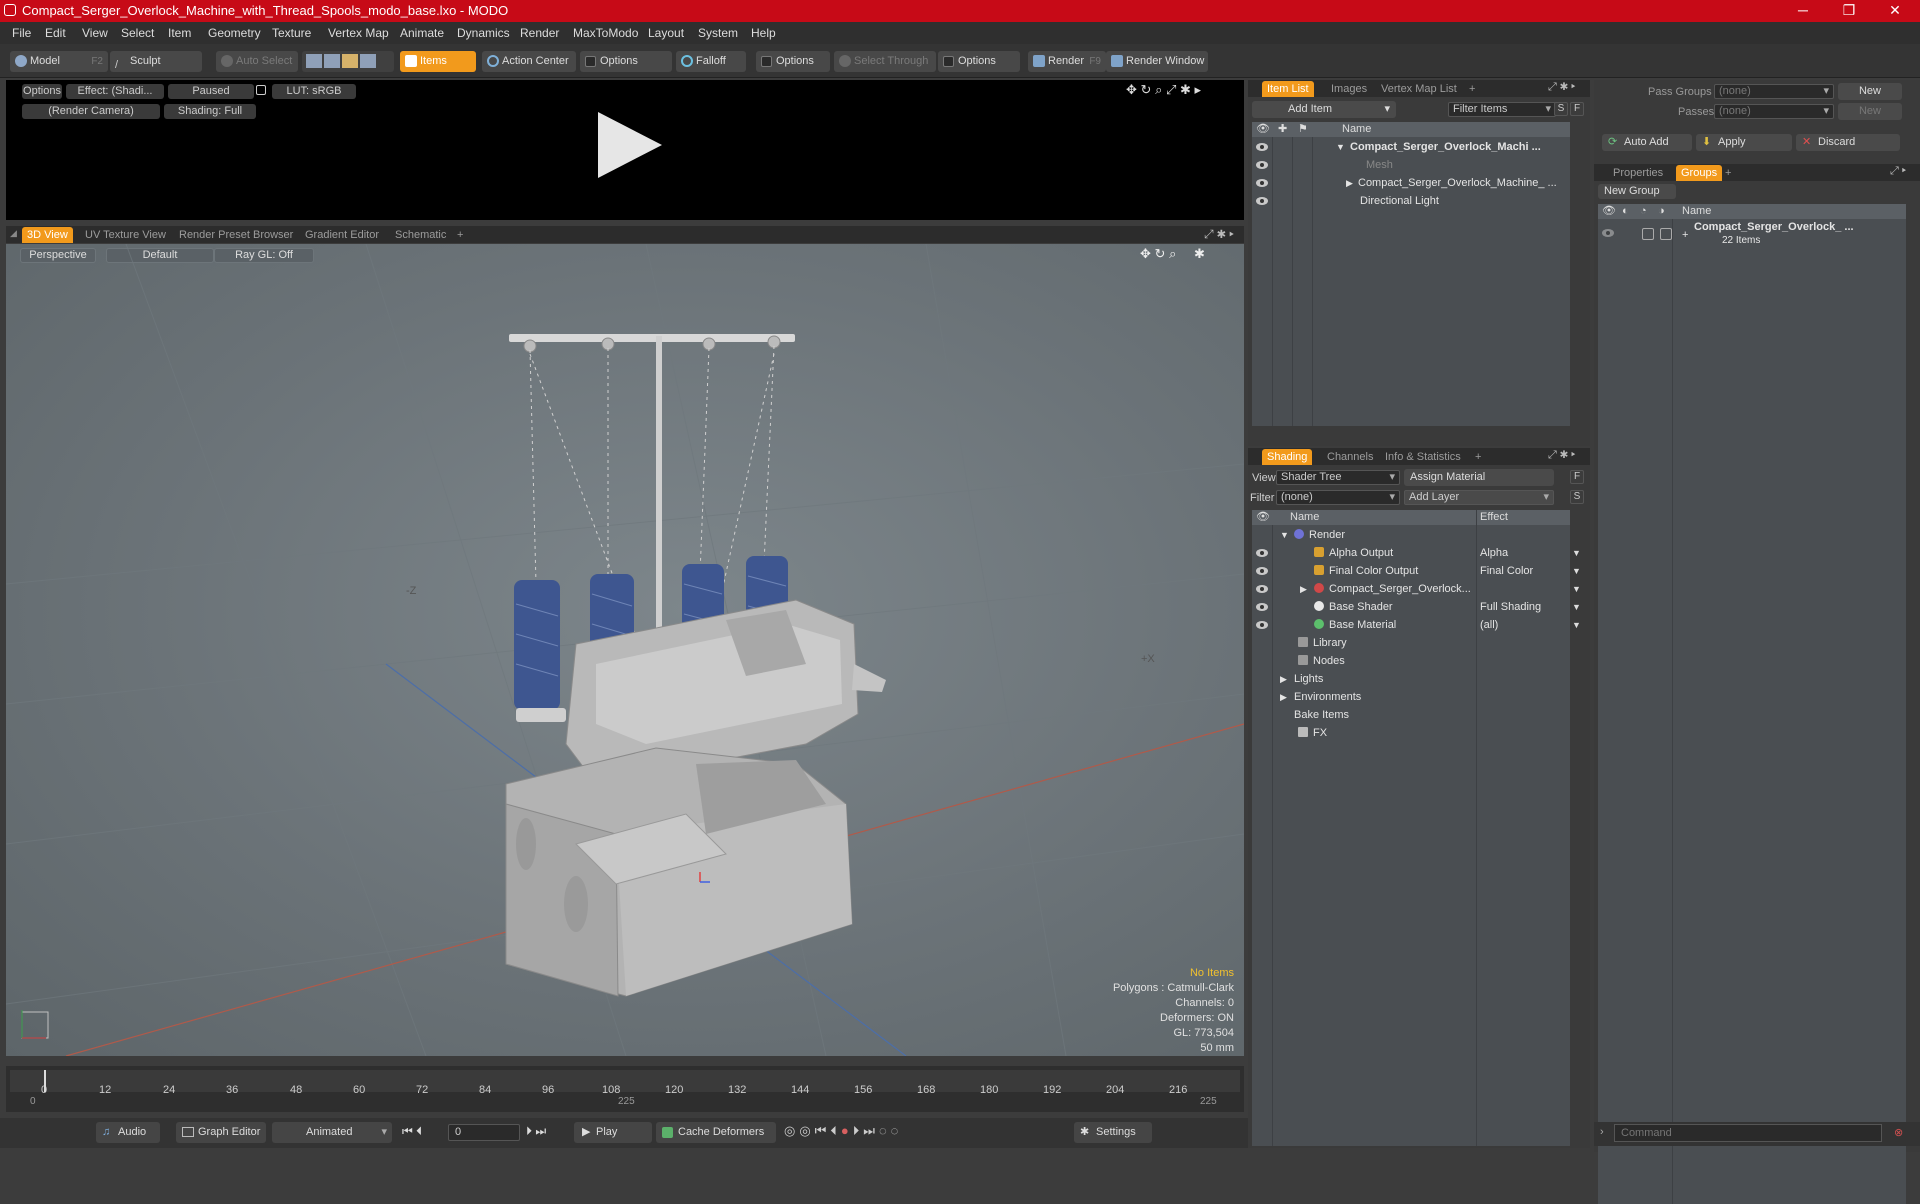  What do you see at coordinates (529, 1131) in the screenshot?
I see `next-key-icon: ⏵` at bounding box center [529, 1131].